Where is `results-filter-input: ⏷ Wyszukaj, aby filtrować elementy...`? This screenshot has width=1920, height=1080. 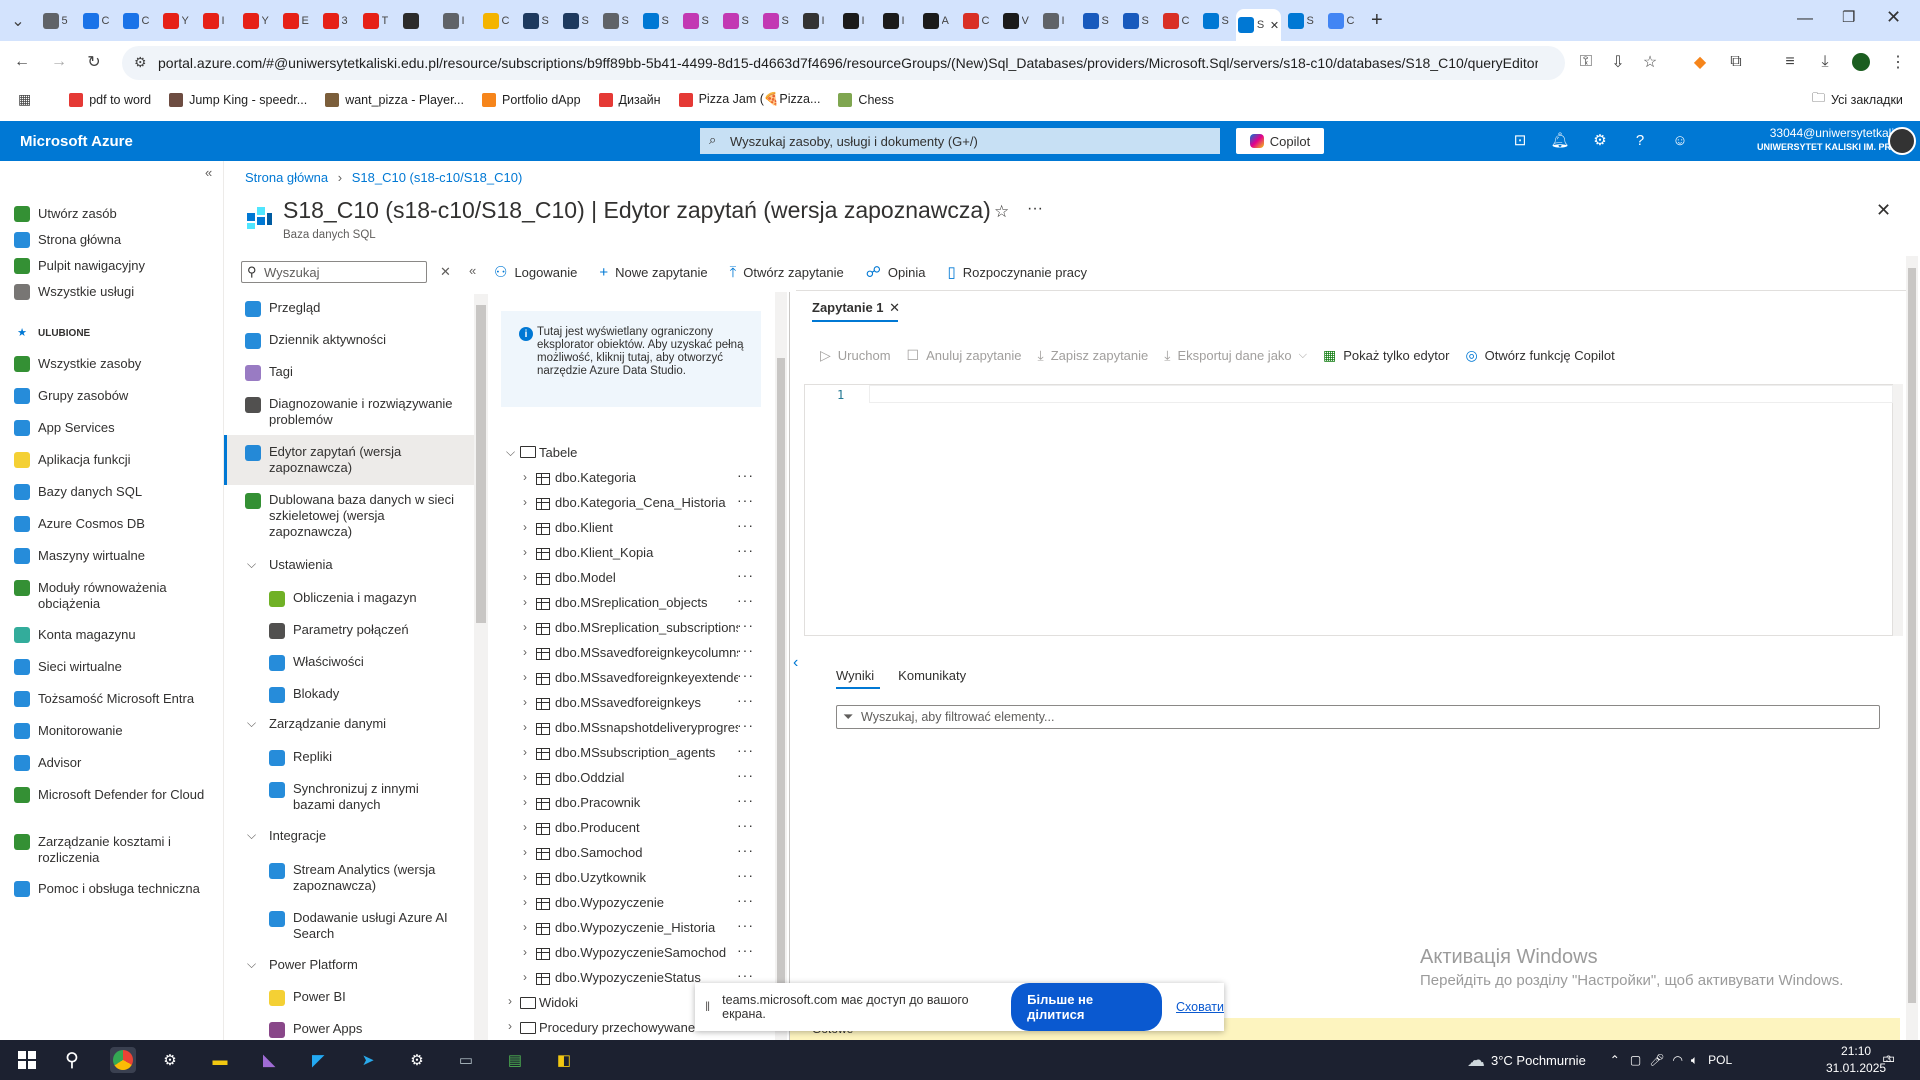 results-filter-input: ⏷ Wyszukaj, aby filtrować elementy... is located at coordinates (1358, 717).